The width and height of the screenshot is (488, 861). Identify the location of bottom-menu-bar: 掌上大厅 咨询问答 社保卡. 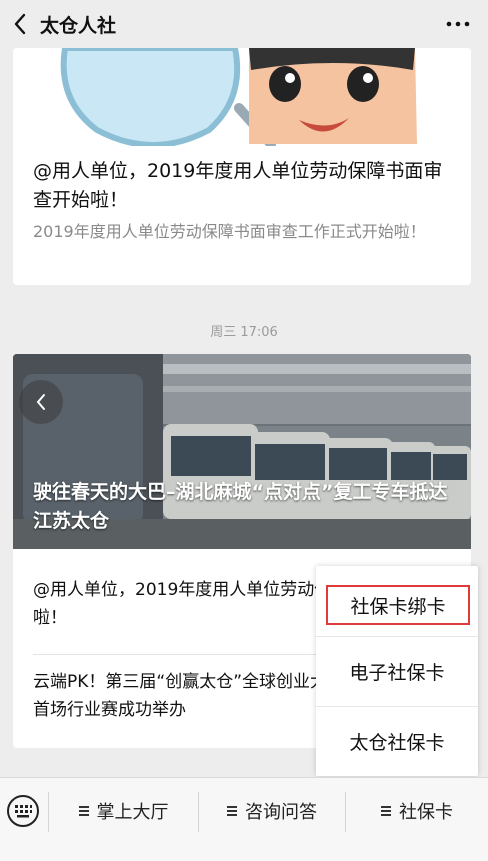
(244, 819).